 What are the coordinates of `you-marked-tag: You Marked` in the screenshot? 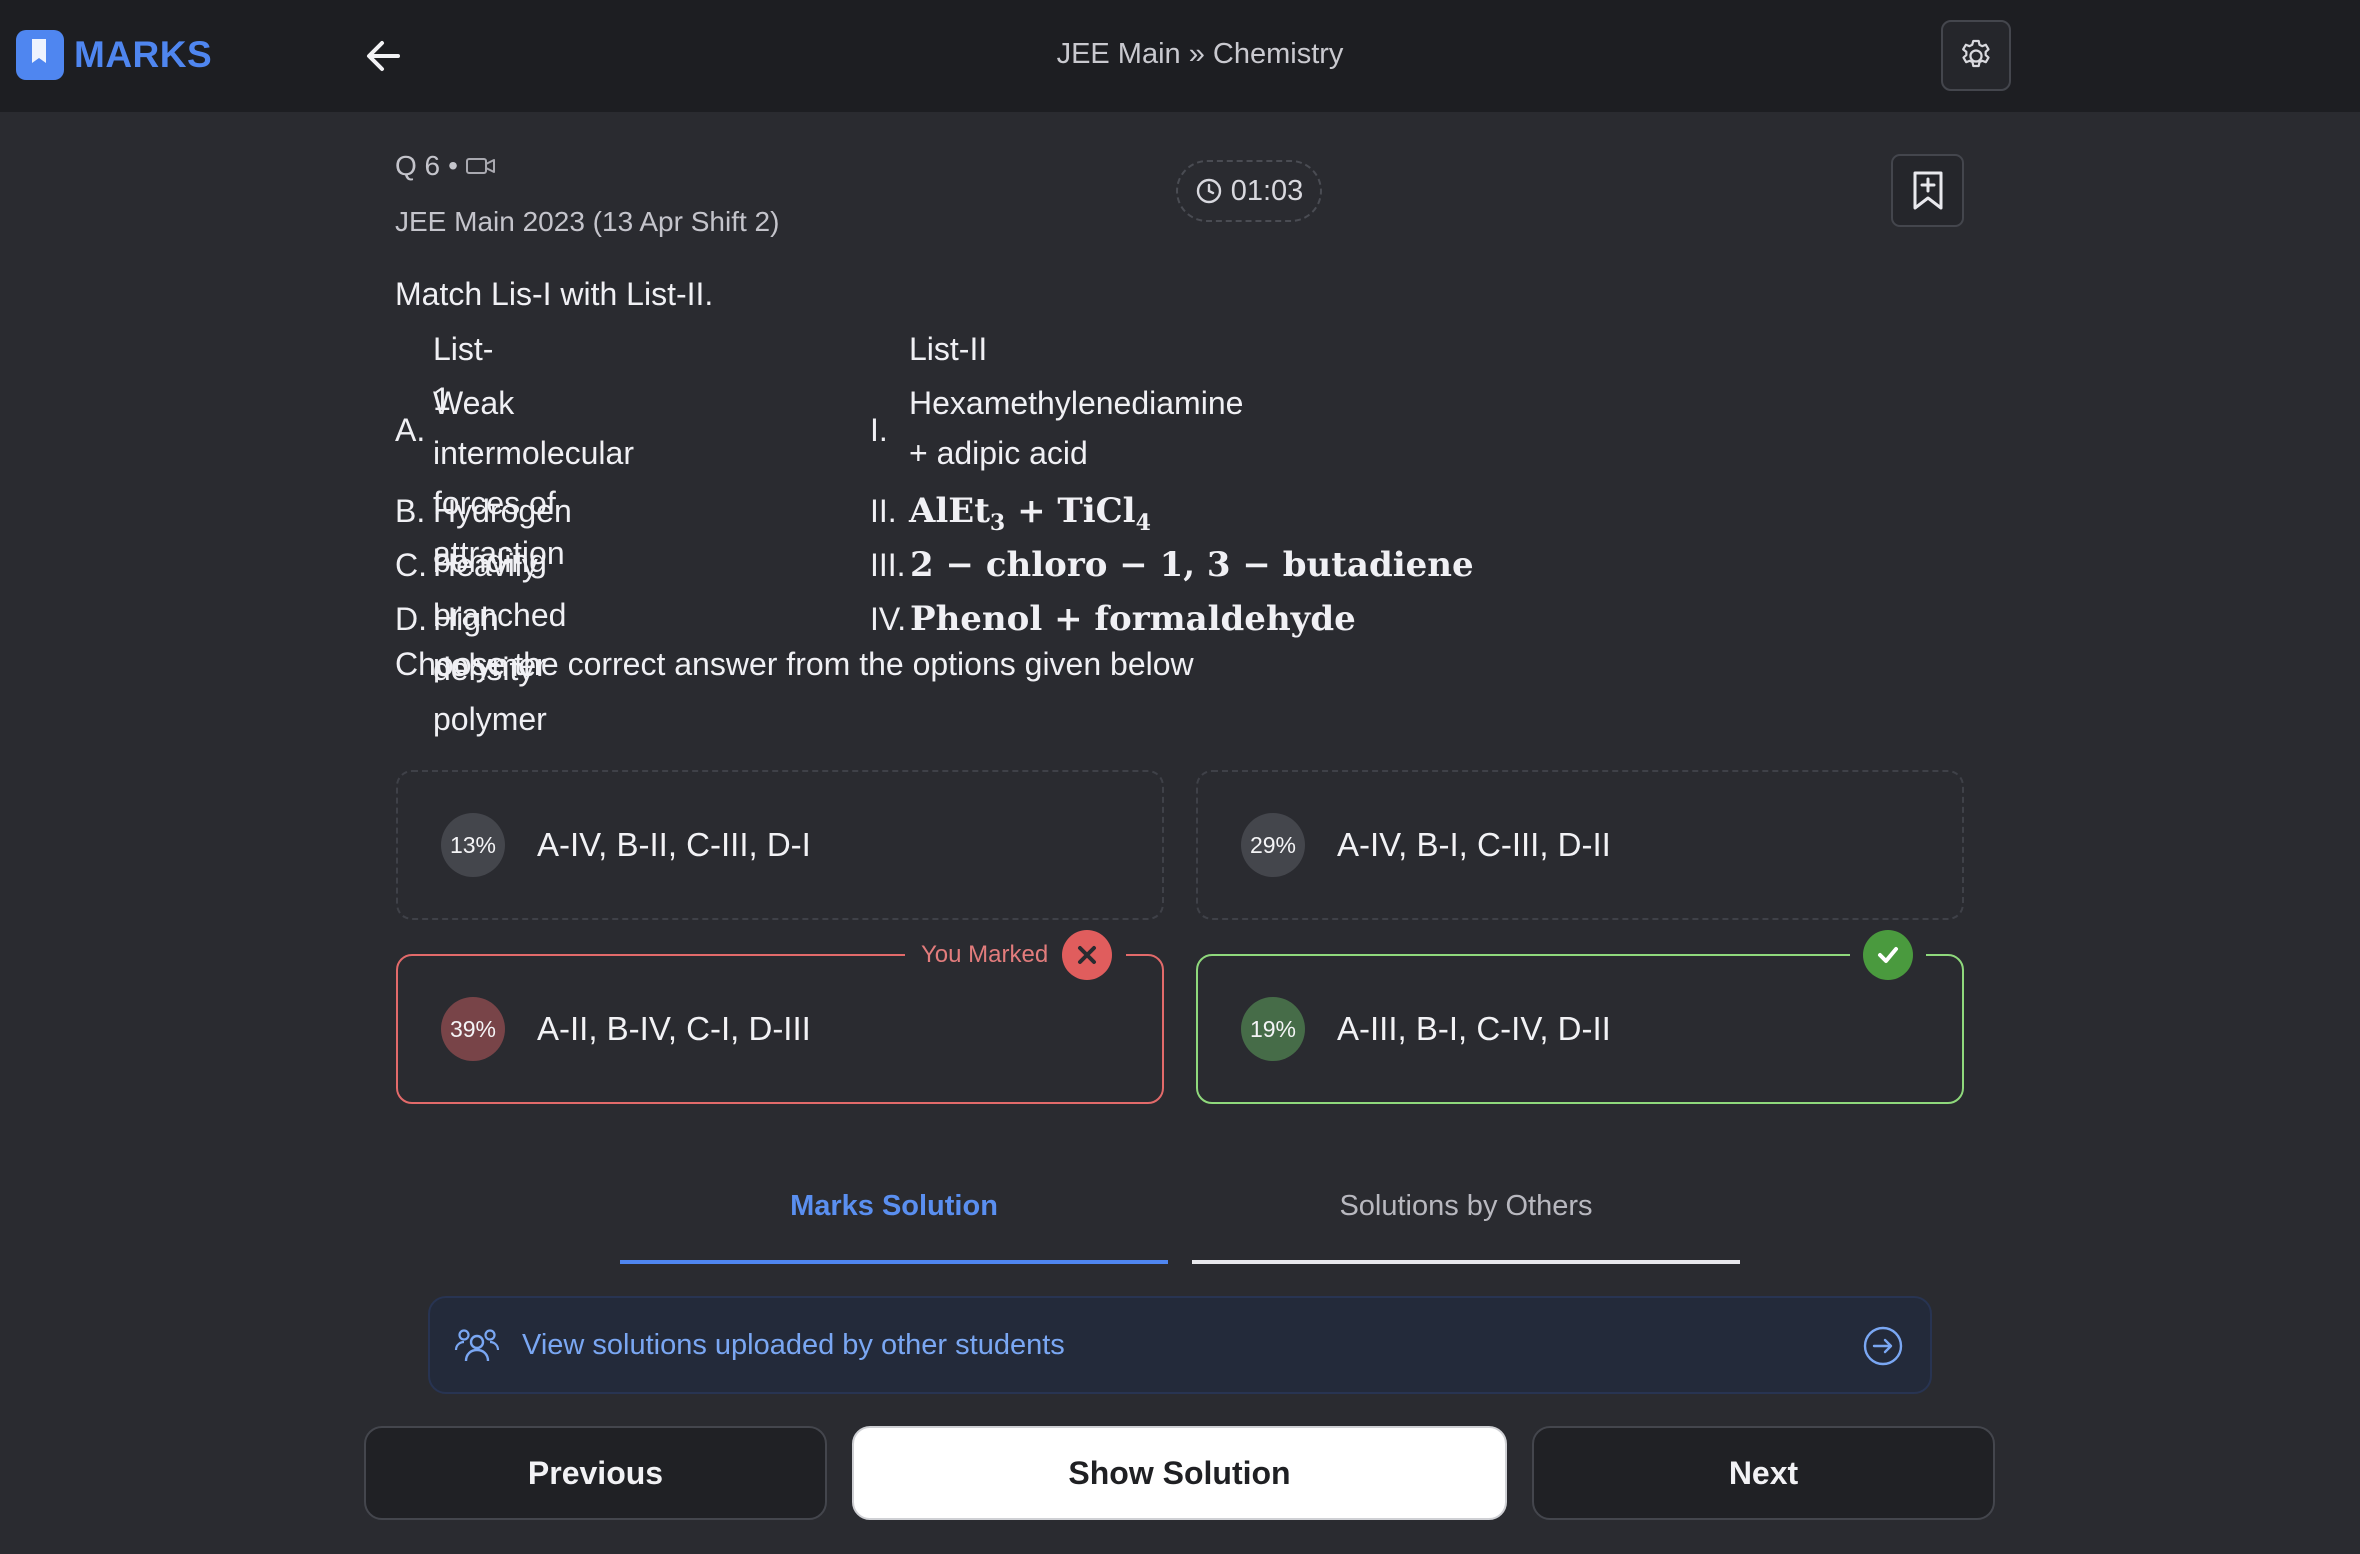 It's located at (1016, 955).